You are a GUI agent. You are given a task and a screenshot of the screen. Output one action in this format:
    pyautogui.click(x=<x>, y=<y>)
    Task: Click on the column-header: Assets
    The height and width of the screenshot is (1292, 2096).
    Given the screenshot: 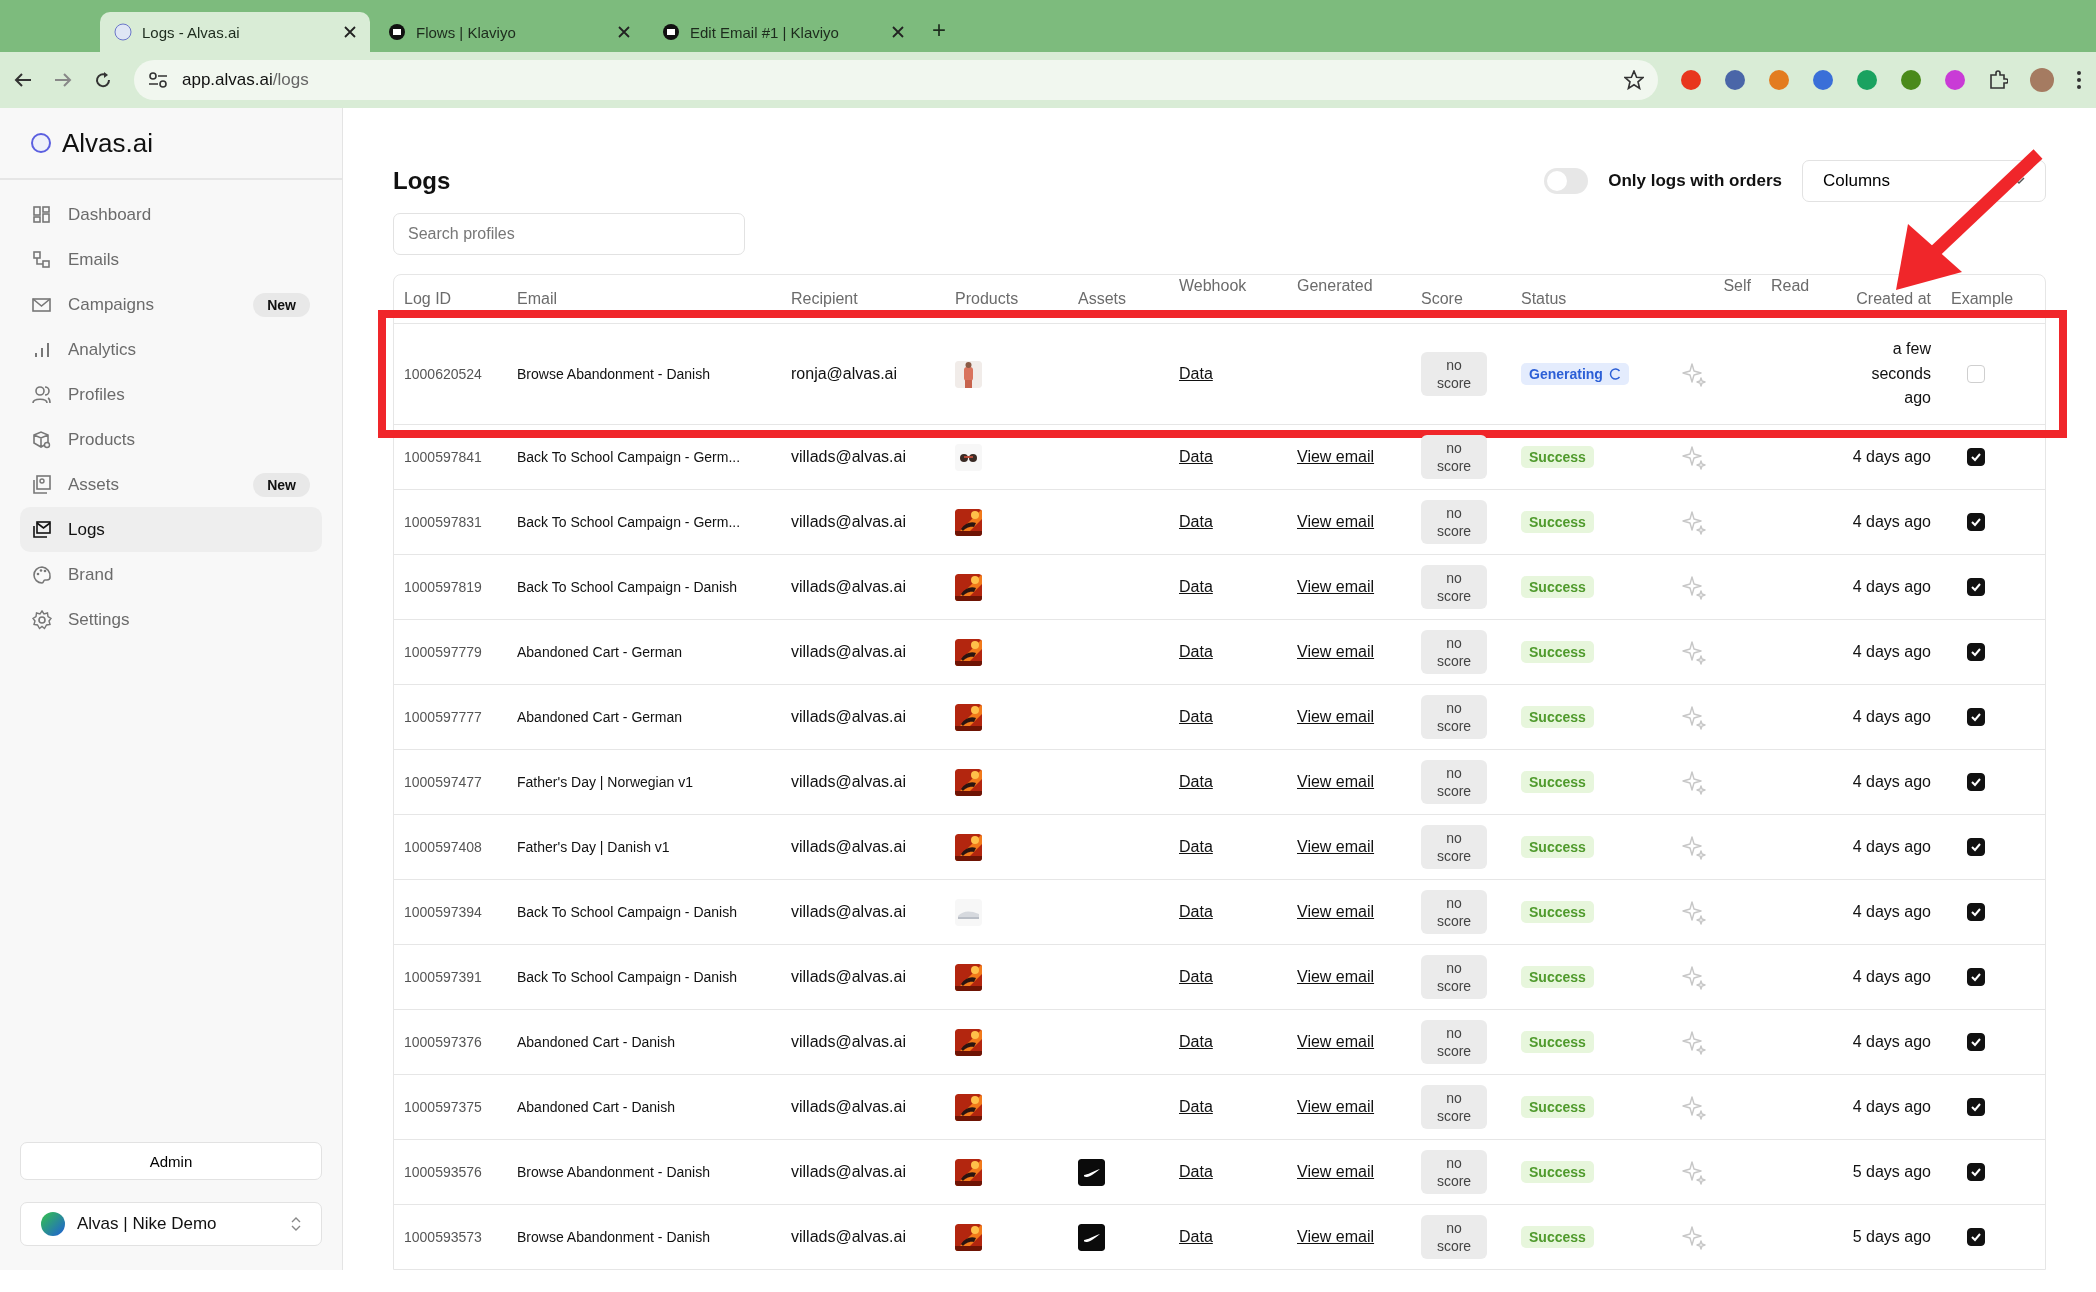 What is the action you would take?
    pyautogui.click(x=1102, y=299)
    